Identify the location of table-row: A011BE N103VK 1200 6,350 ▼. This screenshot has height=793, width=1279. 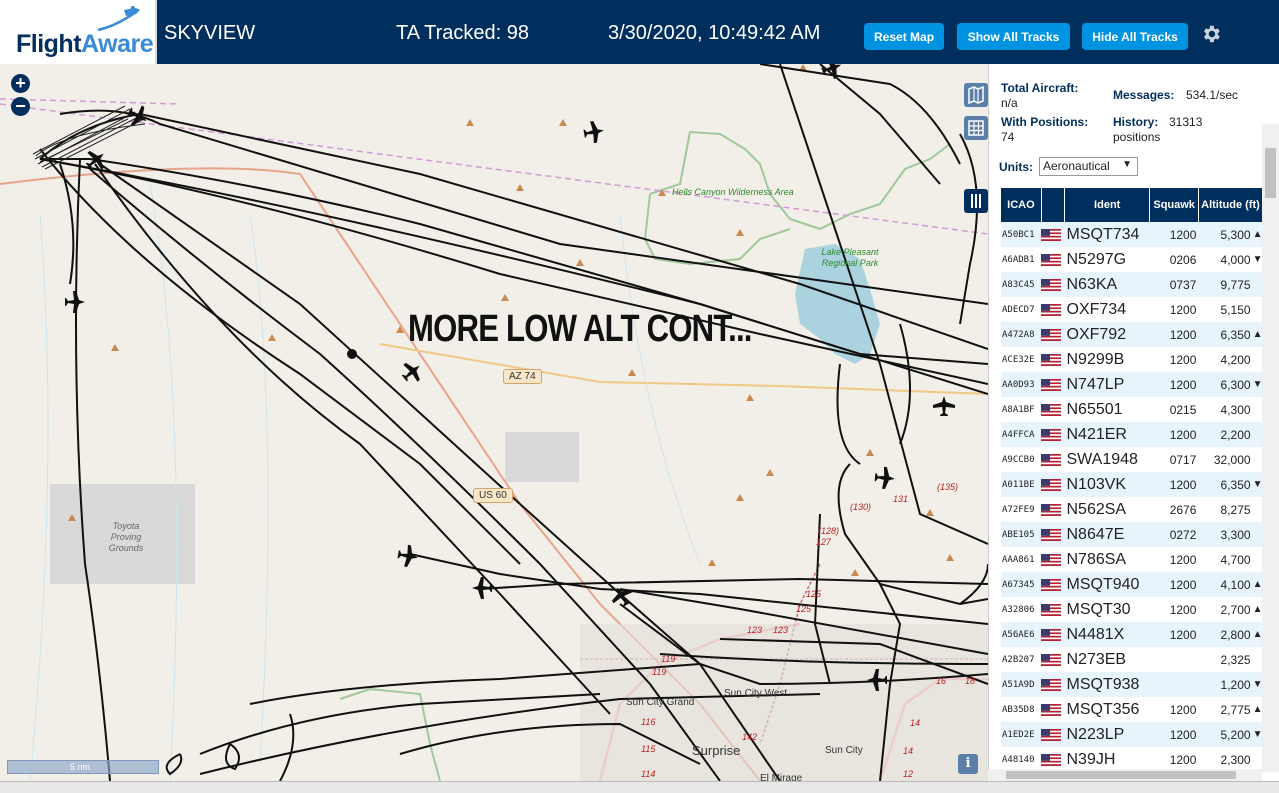
(1132, 484).